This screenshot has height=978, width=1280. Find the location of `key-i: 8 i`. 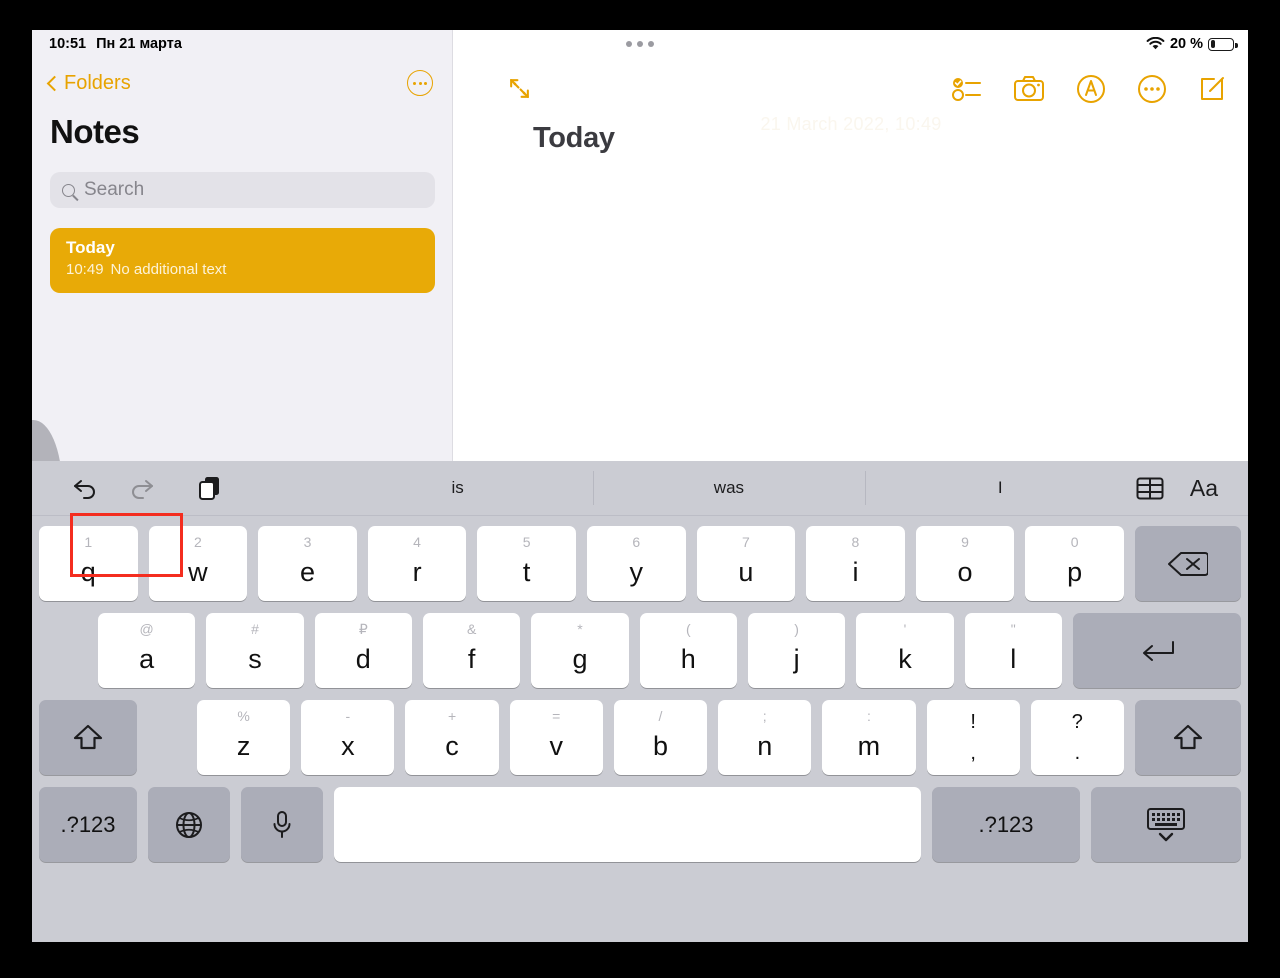

key-i: 8 i is located at coordinates (855, 563).